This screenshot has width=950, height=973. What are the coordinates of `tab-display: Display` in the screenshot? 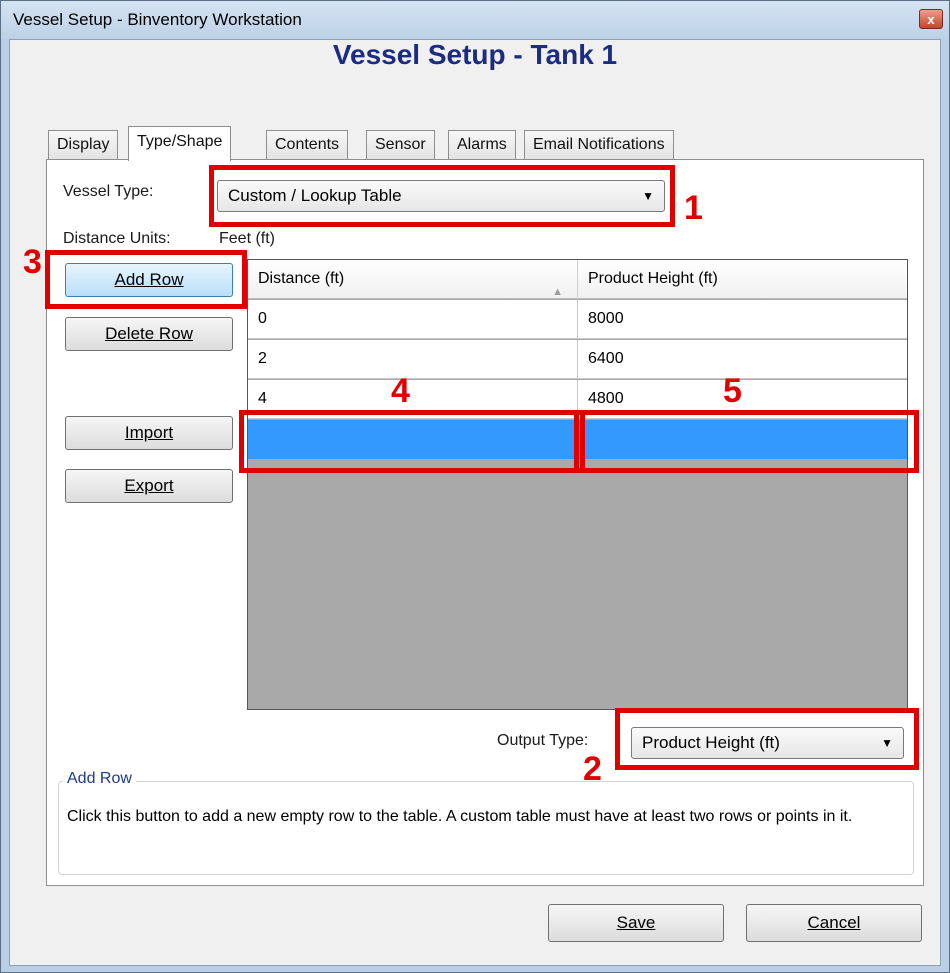 It's located at (83, 145).